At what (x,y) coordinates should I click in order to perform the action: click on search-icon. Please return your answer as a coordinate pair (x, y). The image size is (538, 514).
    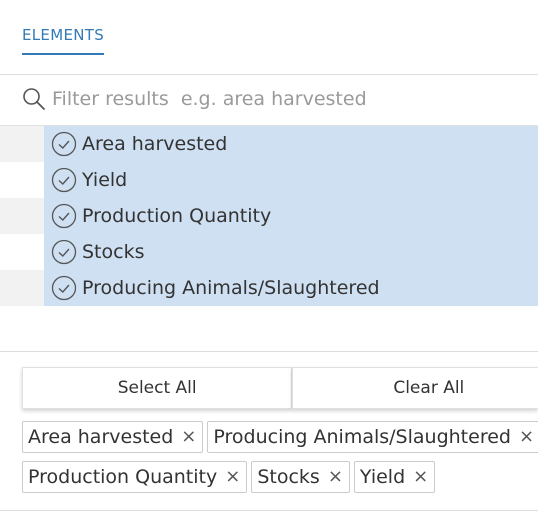
    Looking at the image, I should click on (34, 99).